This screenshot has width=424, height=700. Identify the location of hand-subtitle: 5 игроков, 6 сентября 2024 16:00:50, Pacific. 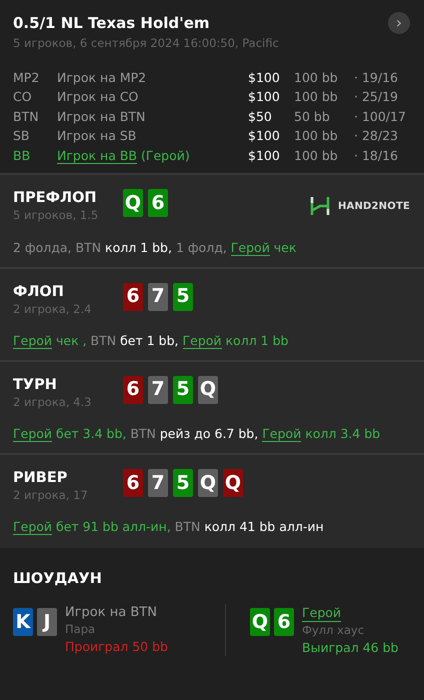
(146, 43).